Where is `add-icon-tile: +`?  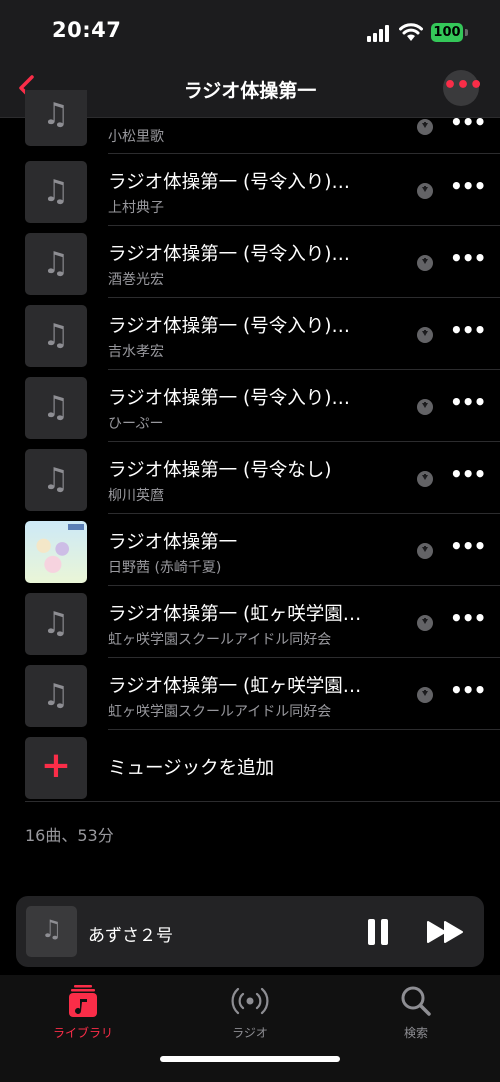 add-icon-tile: + is located at coordinates (56, 768).